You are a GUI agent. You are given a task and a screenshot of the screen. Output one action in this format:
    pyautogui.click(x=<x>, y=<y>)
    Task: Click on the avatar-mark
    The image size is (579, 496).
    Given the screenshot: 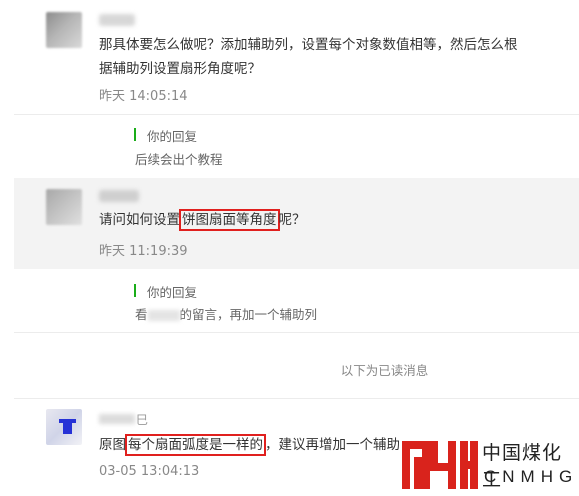 What is the action you would take?
    pyautogui.click(x=67, y=427)
    